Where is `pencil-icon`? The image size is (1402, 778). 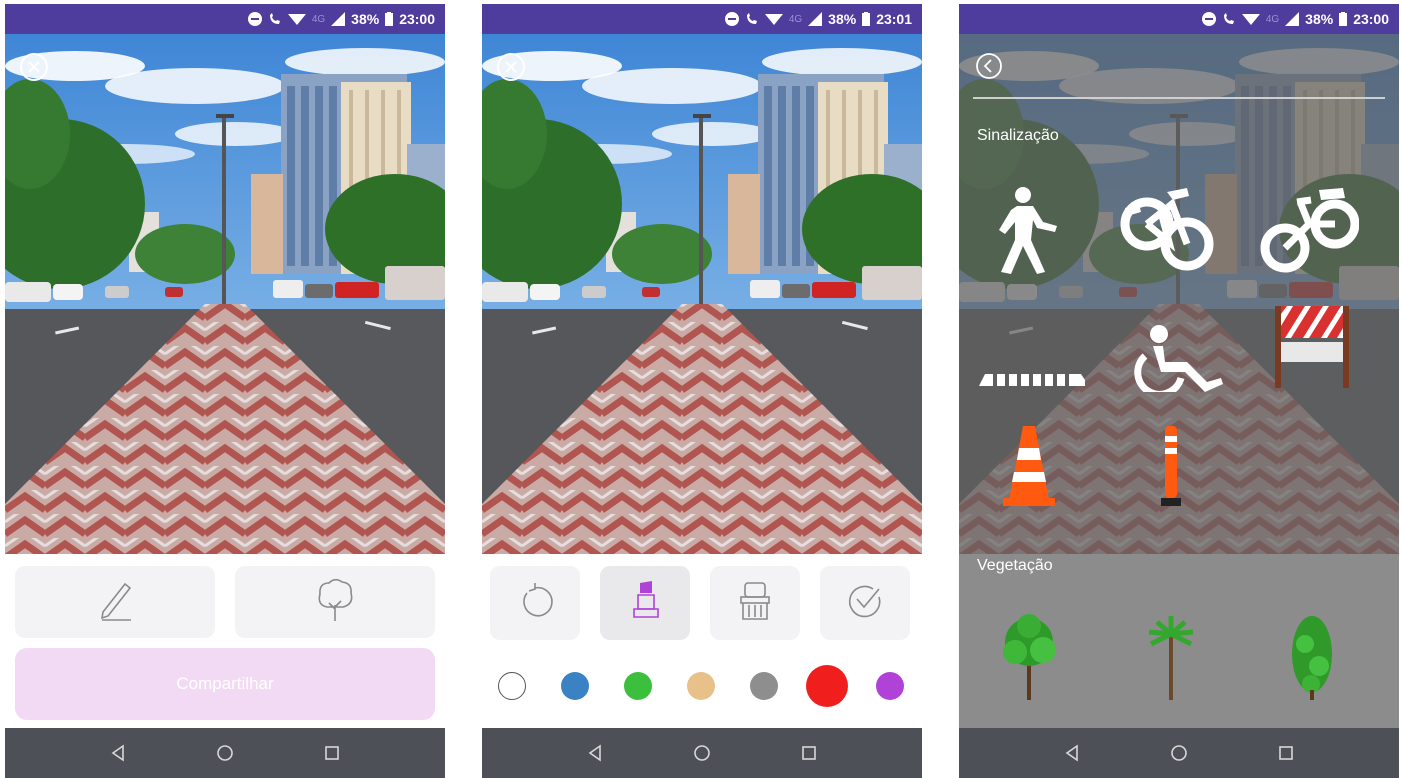 pencil-icon is located at coordinates (115, 602).